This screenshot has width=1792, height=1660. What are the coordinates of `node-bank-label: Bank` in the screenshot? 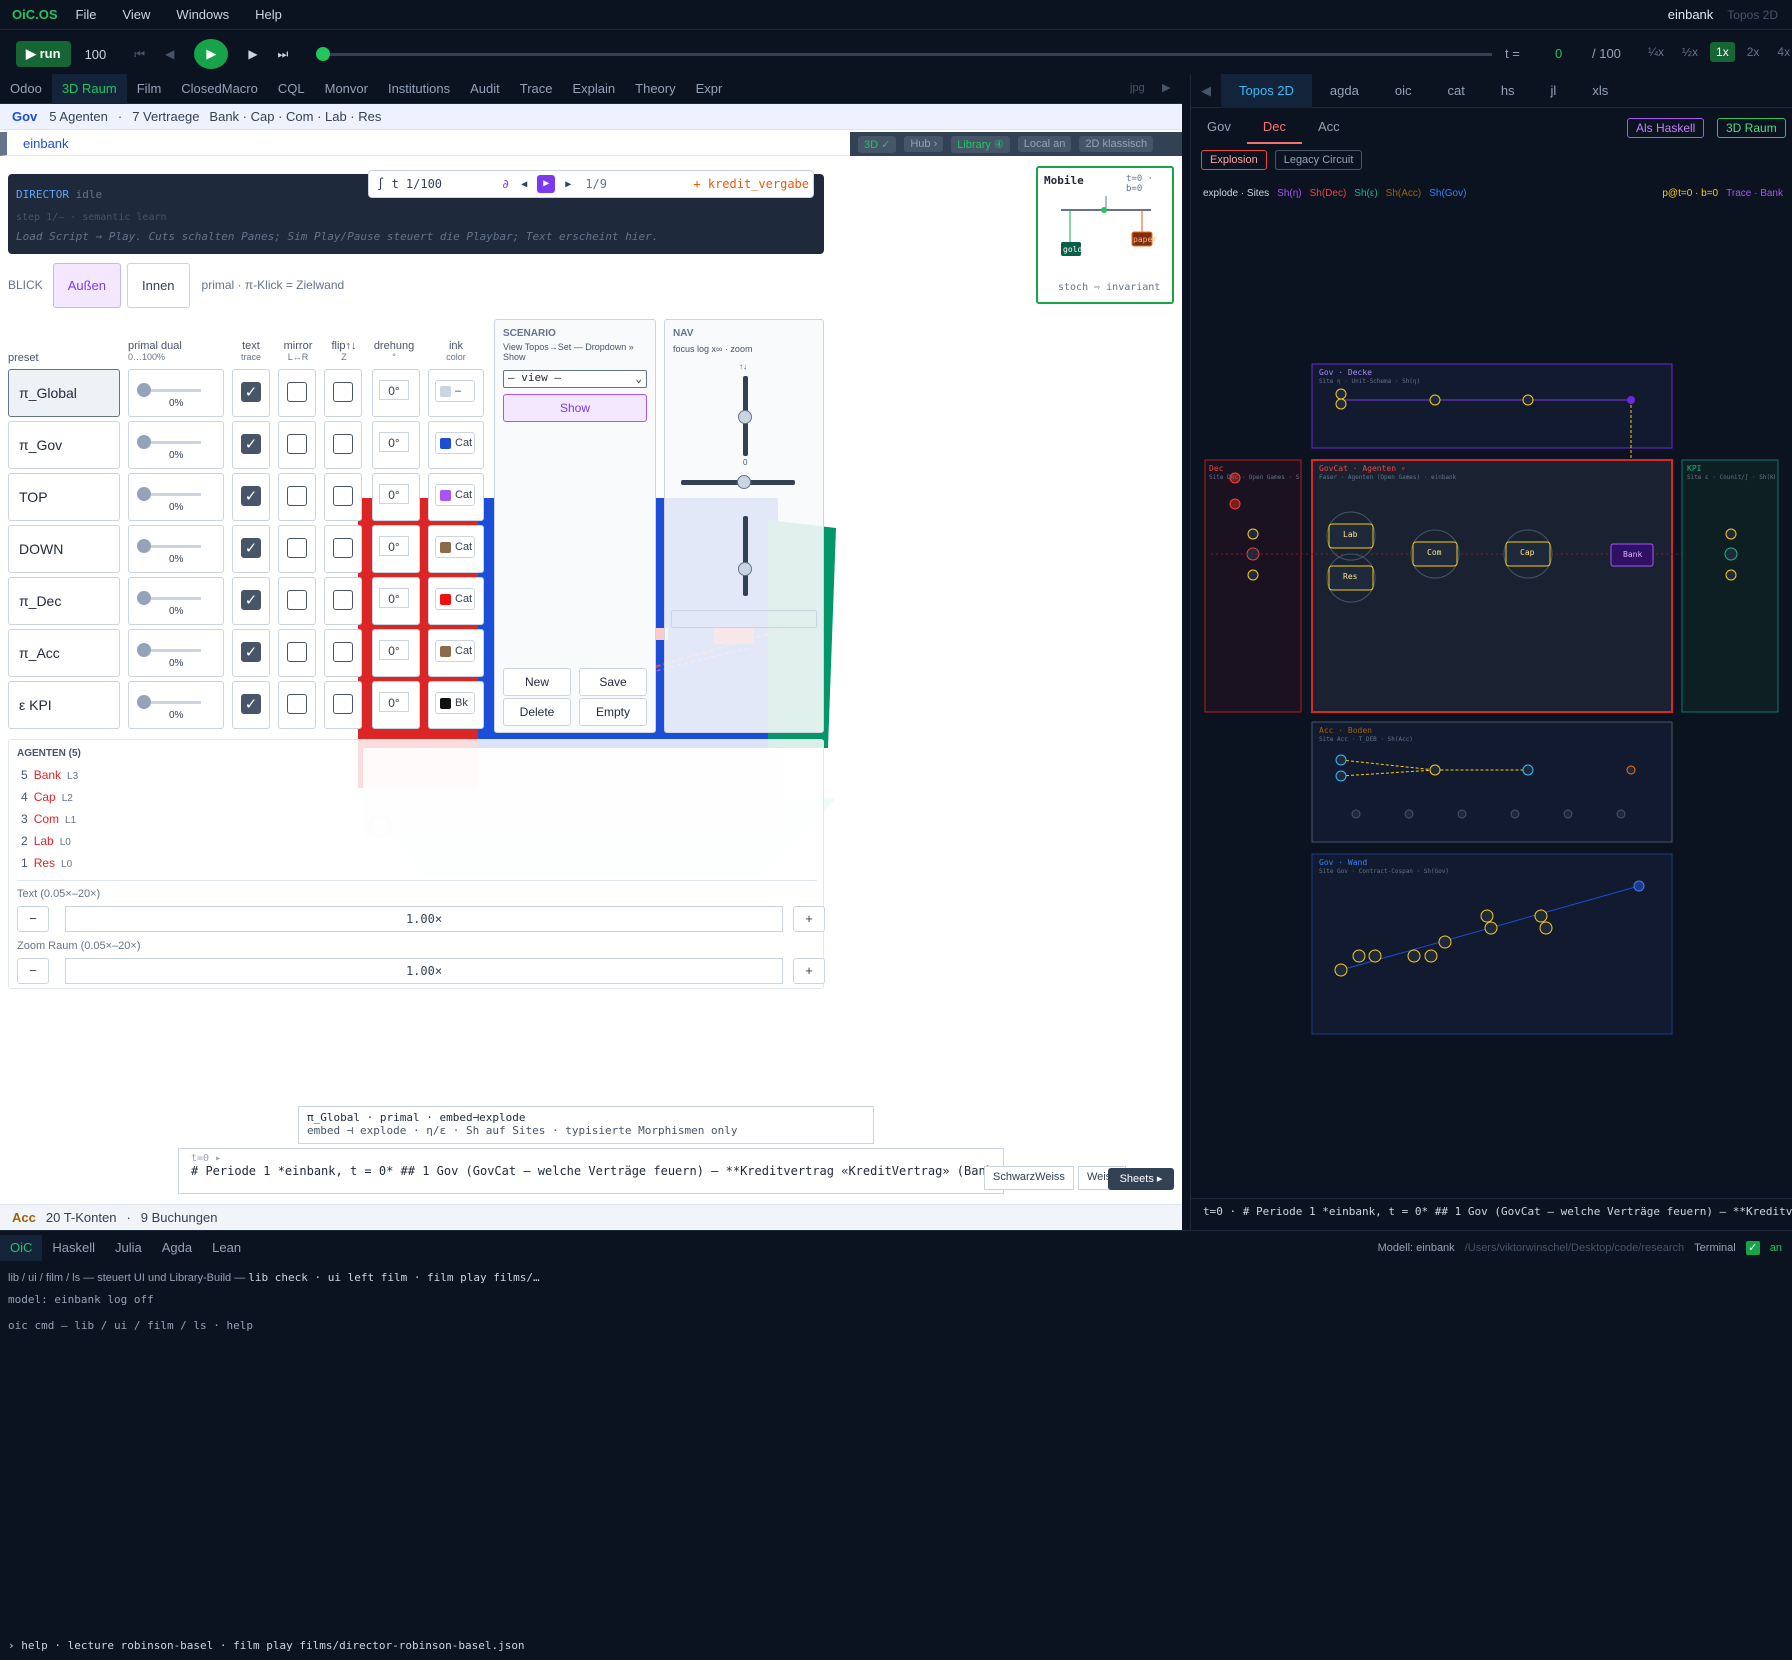 It's located at (1632, 554).